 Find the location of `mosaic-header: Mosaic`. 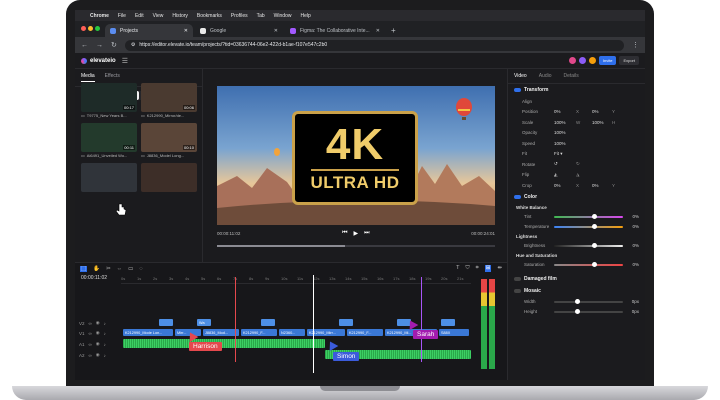

mosaic-header: Mosaic is located at coordinates (576, 291).